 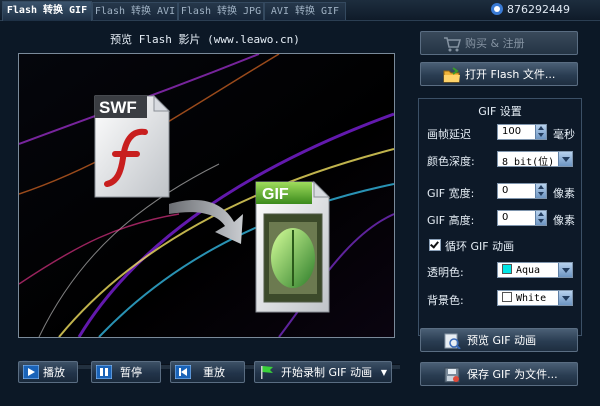 I want to click on play-icon, so click(x=31, y=372).